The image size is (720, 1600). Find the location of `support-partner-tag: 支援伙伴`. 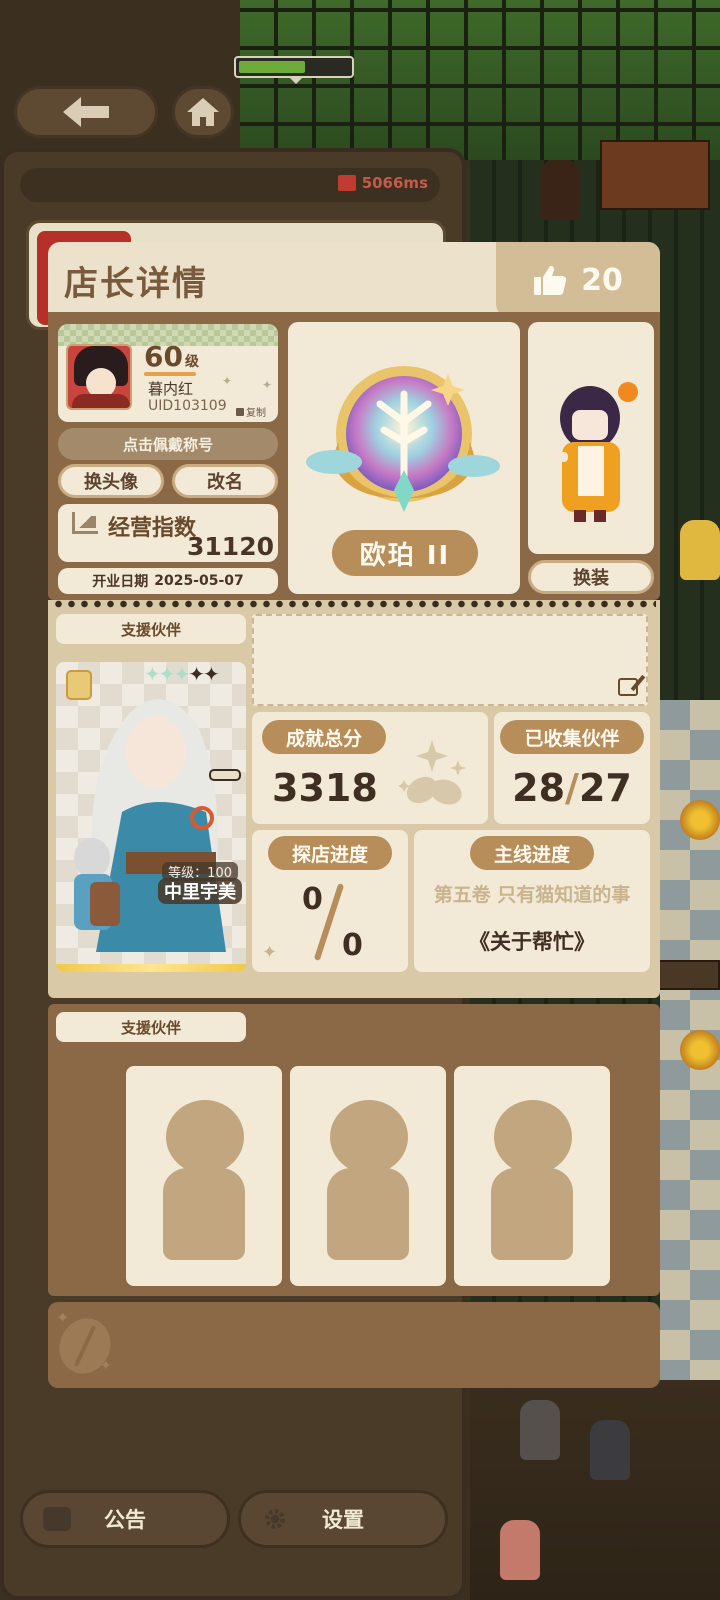

support-partner-tag: 支援伙伴 is located at coordinates (151, 629).